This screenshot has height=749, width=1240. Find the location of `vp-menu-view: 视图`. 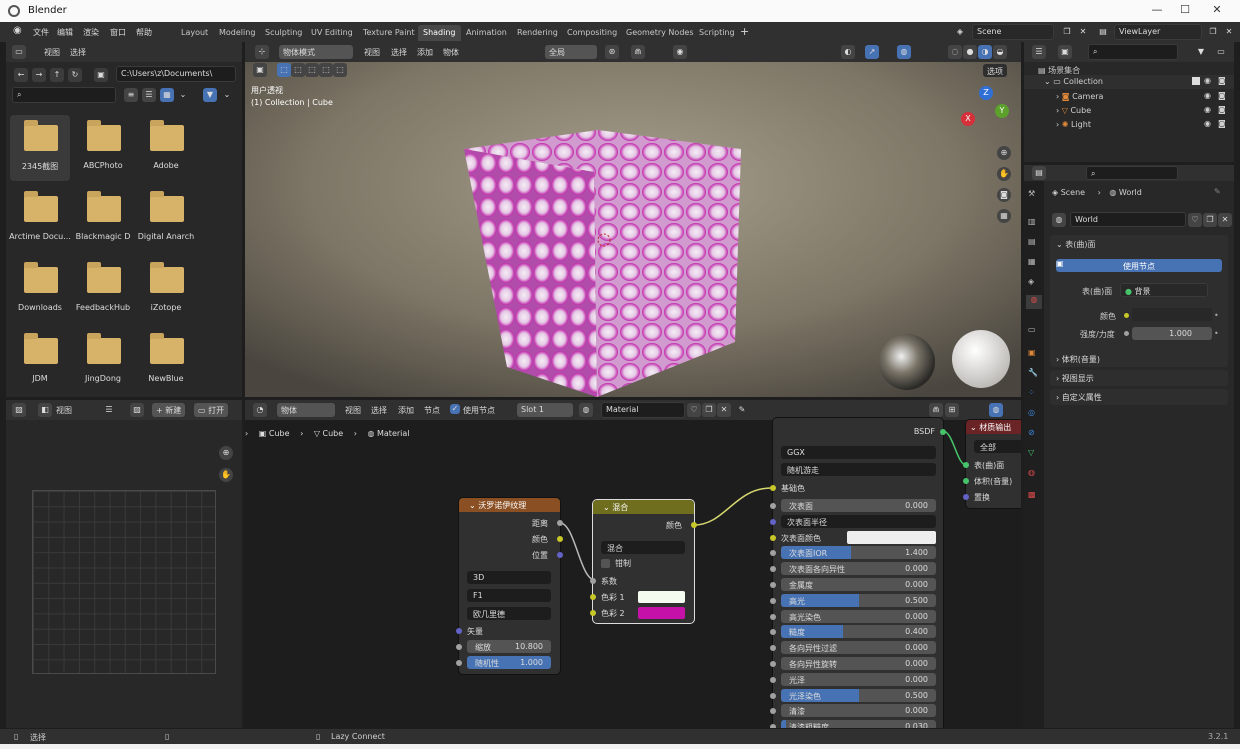

vp-menu-view: 视图 is located at coordinates (372, 52).